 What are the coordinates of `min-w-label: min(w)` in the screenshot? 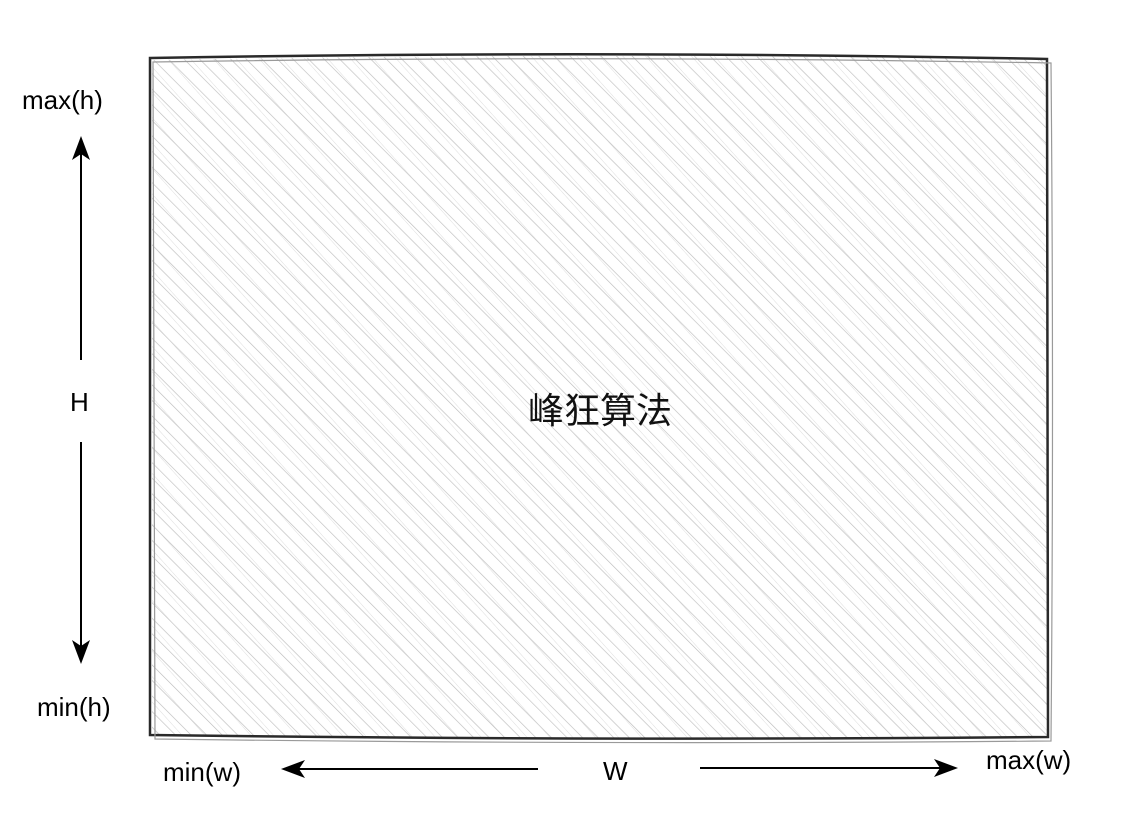 It's located at (202, 772).